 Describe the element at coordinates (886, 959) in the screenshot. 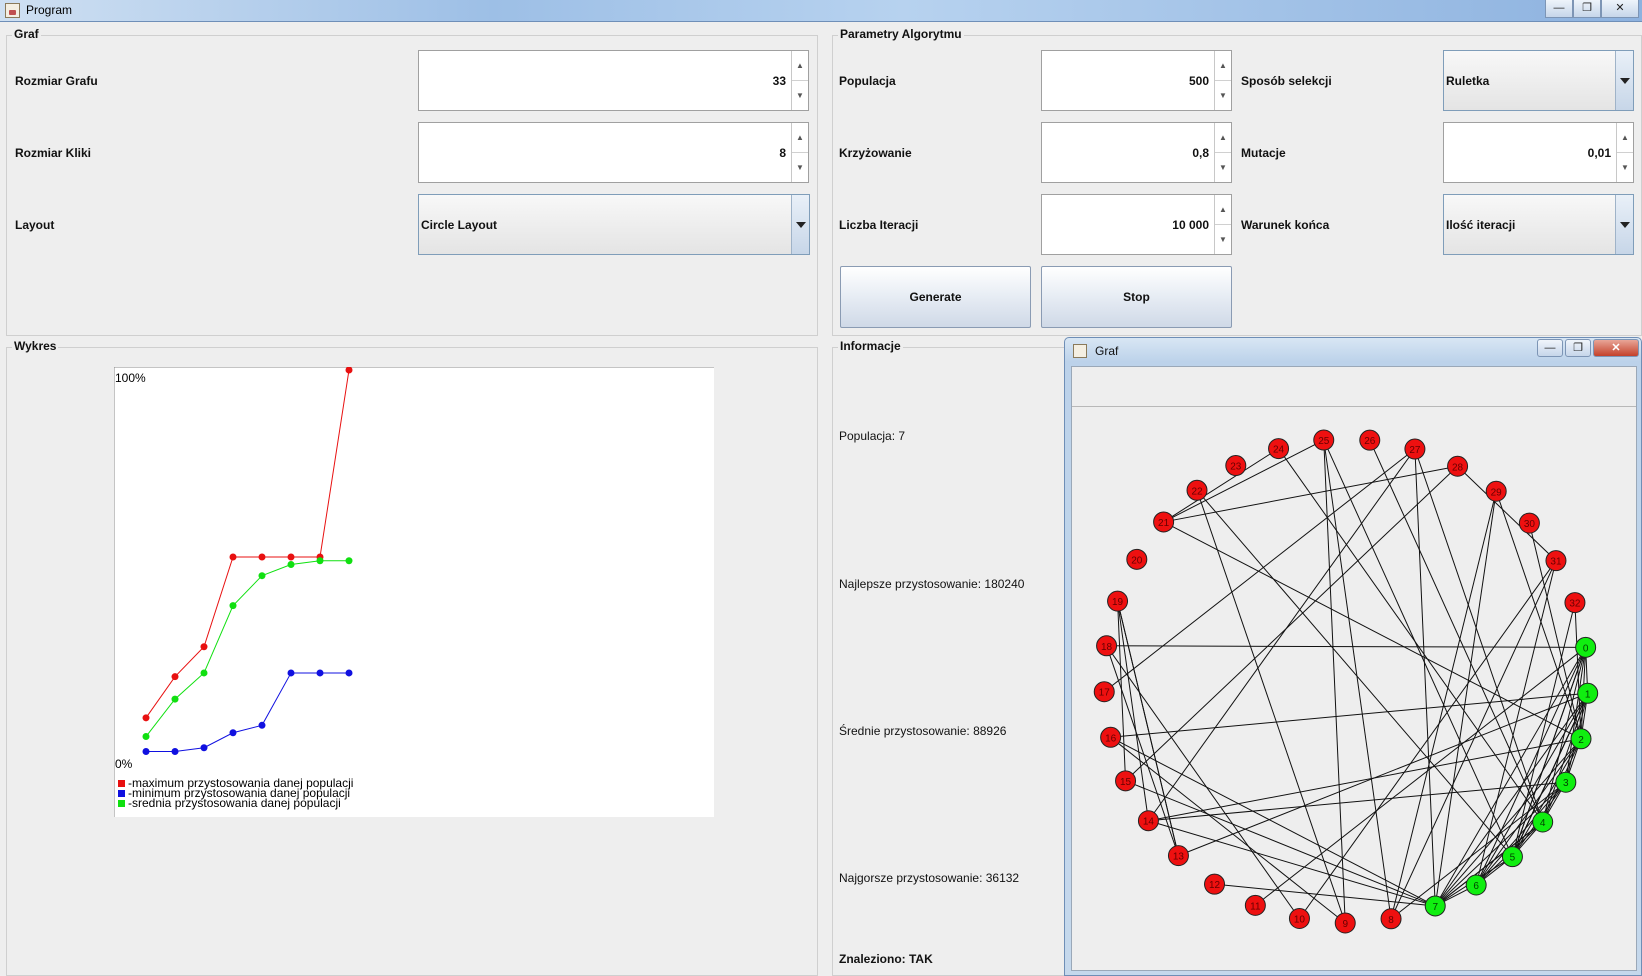

I see `info-znaleziono: Znaleziono: TAK` at that location.